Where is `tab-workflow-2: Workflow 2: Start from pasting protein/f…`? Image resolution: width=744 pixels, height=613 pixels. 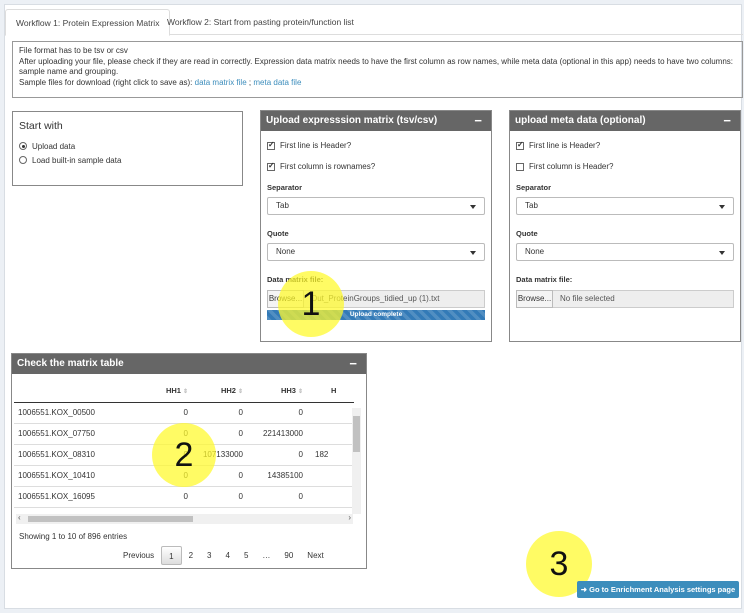
tab-workflow-2: Workflow 2: Start from pasting protein/f… is located at coordinates (260, 22).